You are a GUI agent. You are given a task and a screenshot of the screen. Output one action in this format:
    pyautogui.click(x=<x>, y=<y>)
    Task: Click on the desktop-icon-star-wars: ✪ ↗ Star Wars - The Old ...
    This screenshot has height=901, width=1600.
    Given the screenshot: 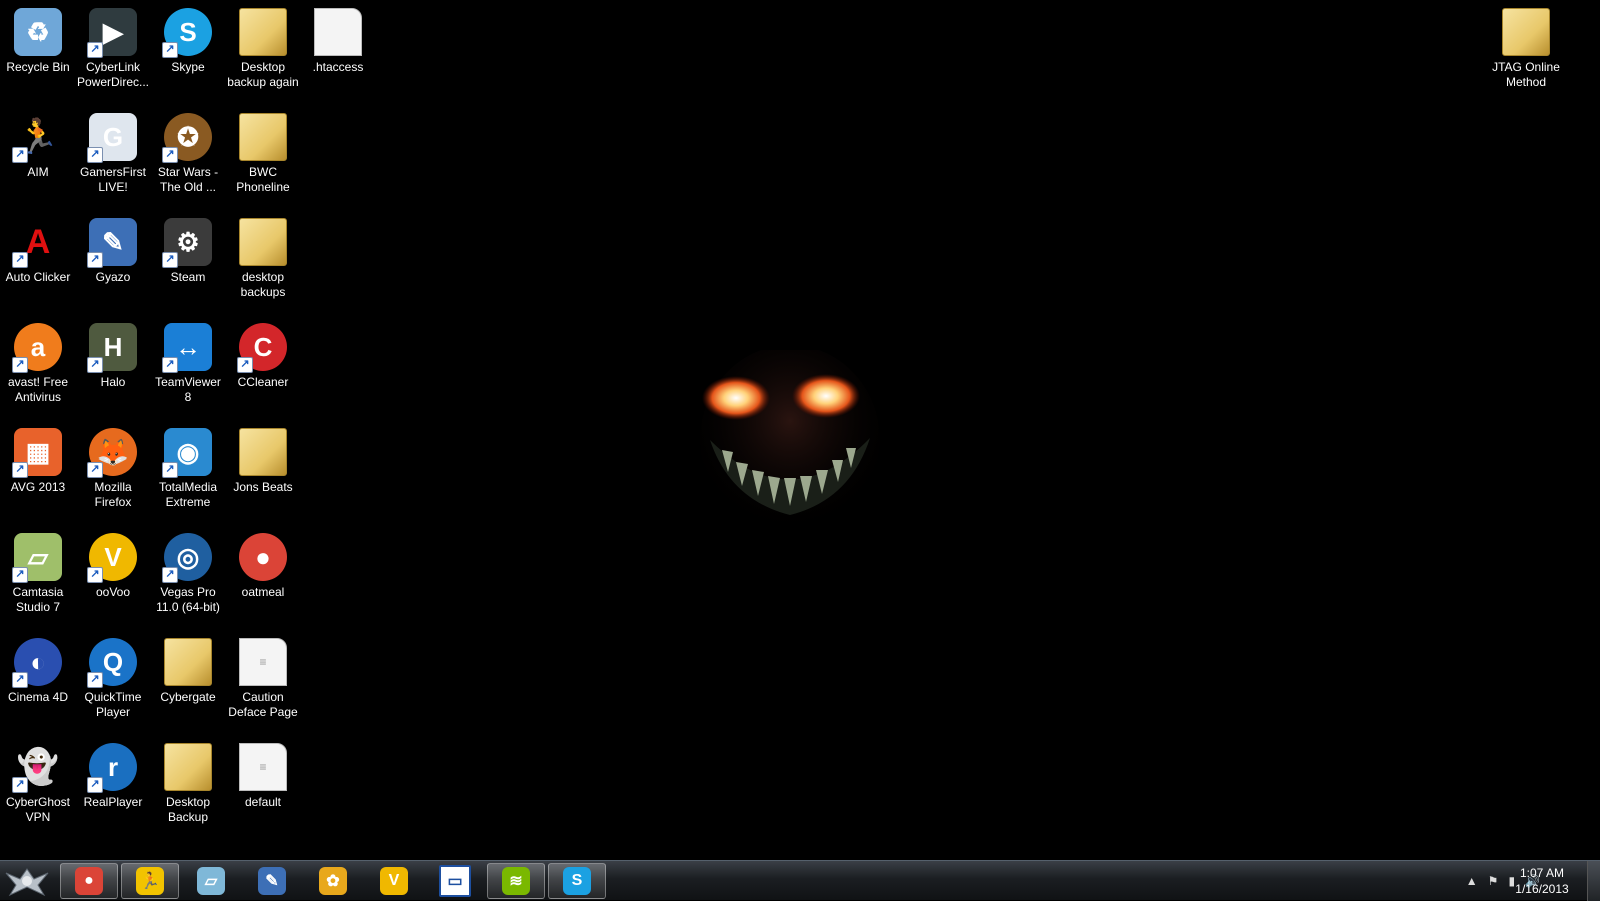 What is the action you would take?
    pyautogui.click(x=188, y=155)
    